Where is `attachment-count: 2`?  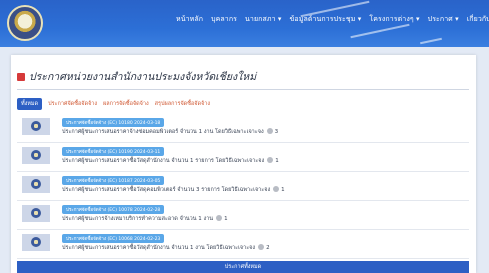 attachment-count: 2 is located at coordinates (268, 248).